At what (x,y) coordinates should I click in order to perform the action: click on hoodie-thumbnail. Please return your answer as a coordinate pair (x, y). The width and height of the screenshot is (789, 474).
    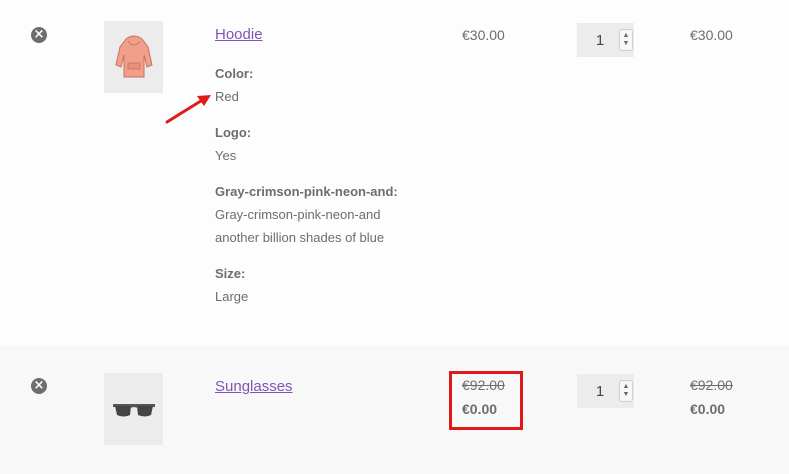
    Looking at the image, I should click on (133, 57).